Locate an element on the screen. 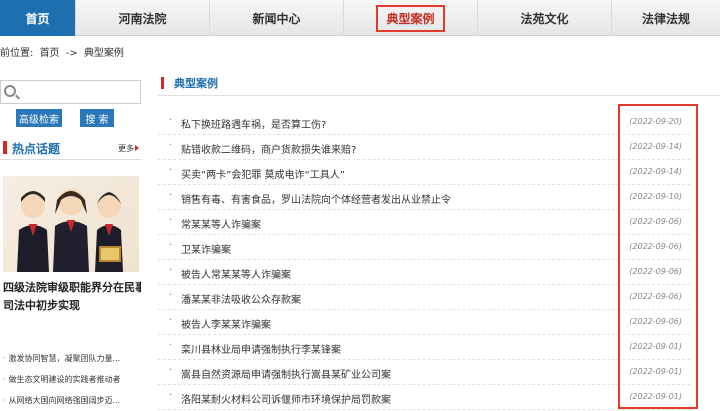 This screenshot has height=411, width=720. breadcrumb-current: 典型案例 is located at coordinates (103, 53).